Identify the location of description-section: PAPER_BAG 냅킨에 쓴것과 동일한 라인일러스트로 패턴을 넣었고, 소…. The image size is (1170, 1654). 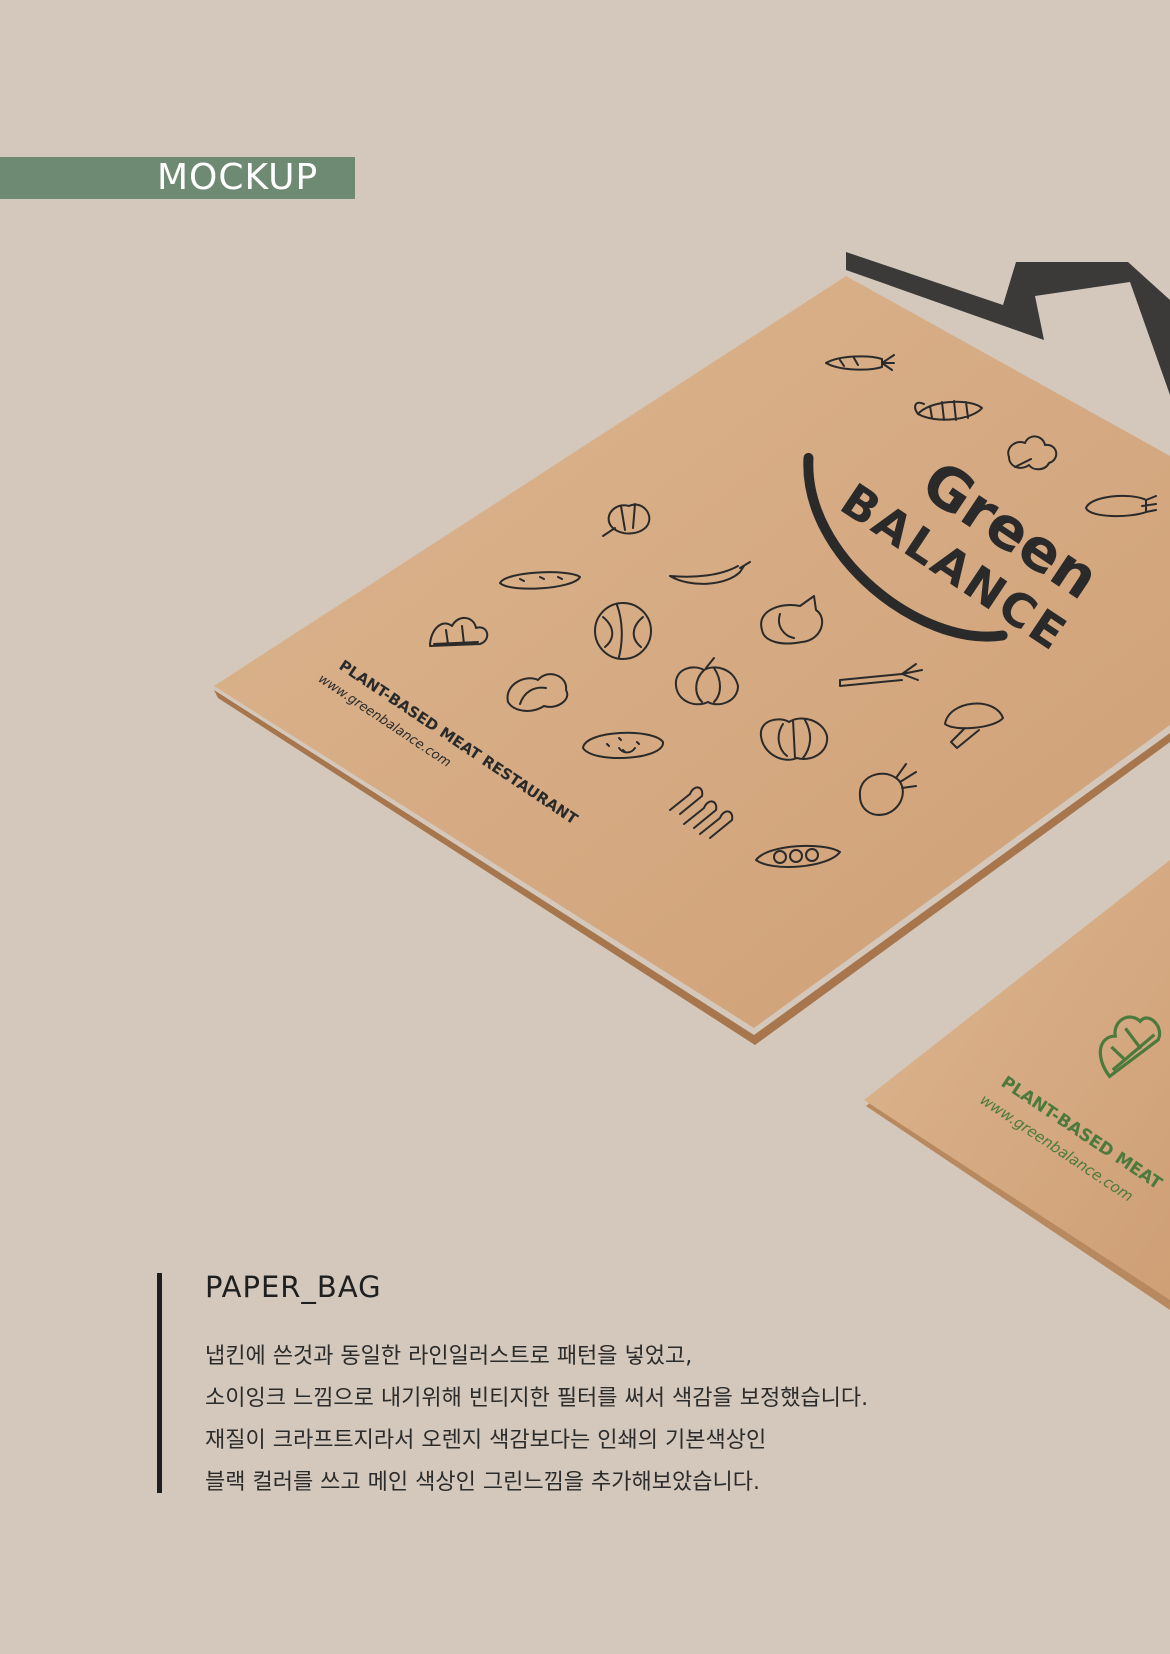
(607, 1382).